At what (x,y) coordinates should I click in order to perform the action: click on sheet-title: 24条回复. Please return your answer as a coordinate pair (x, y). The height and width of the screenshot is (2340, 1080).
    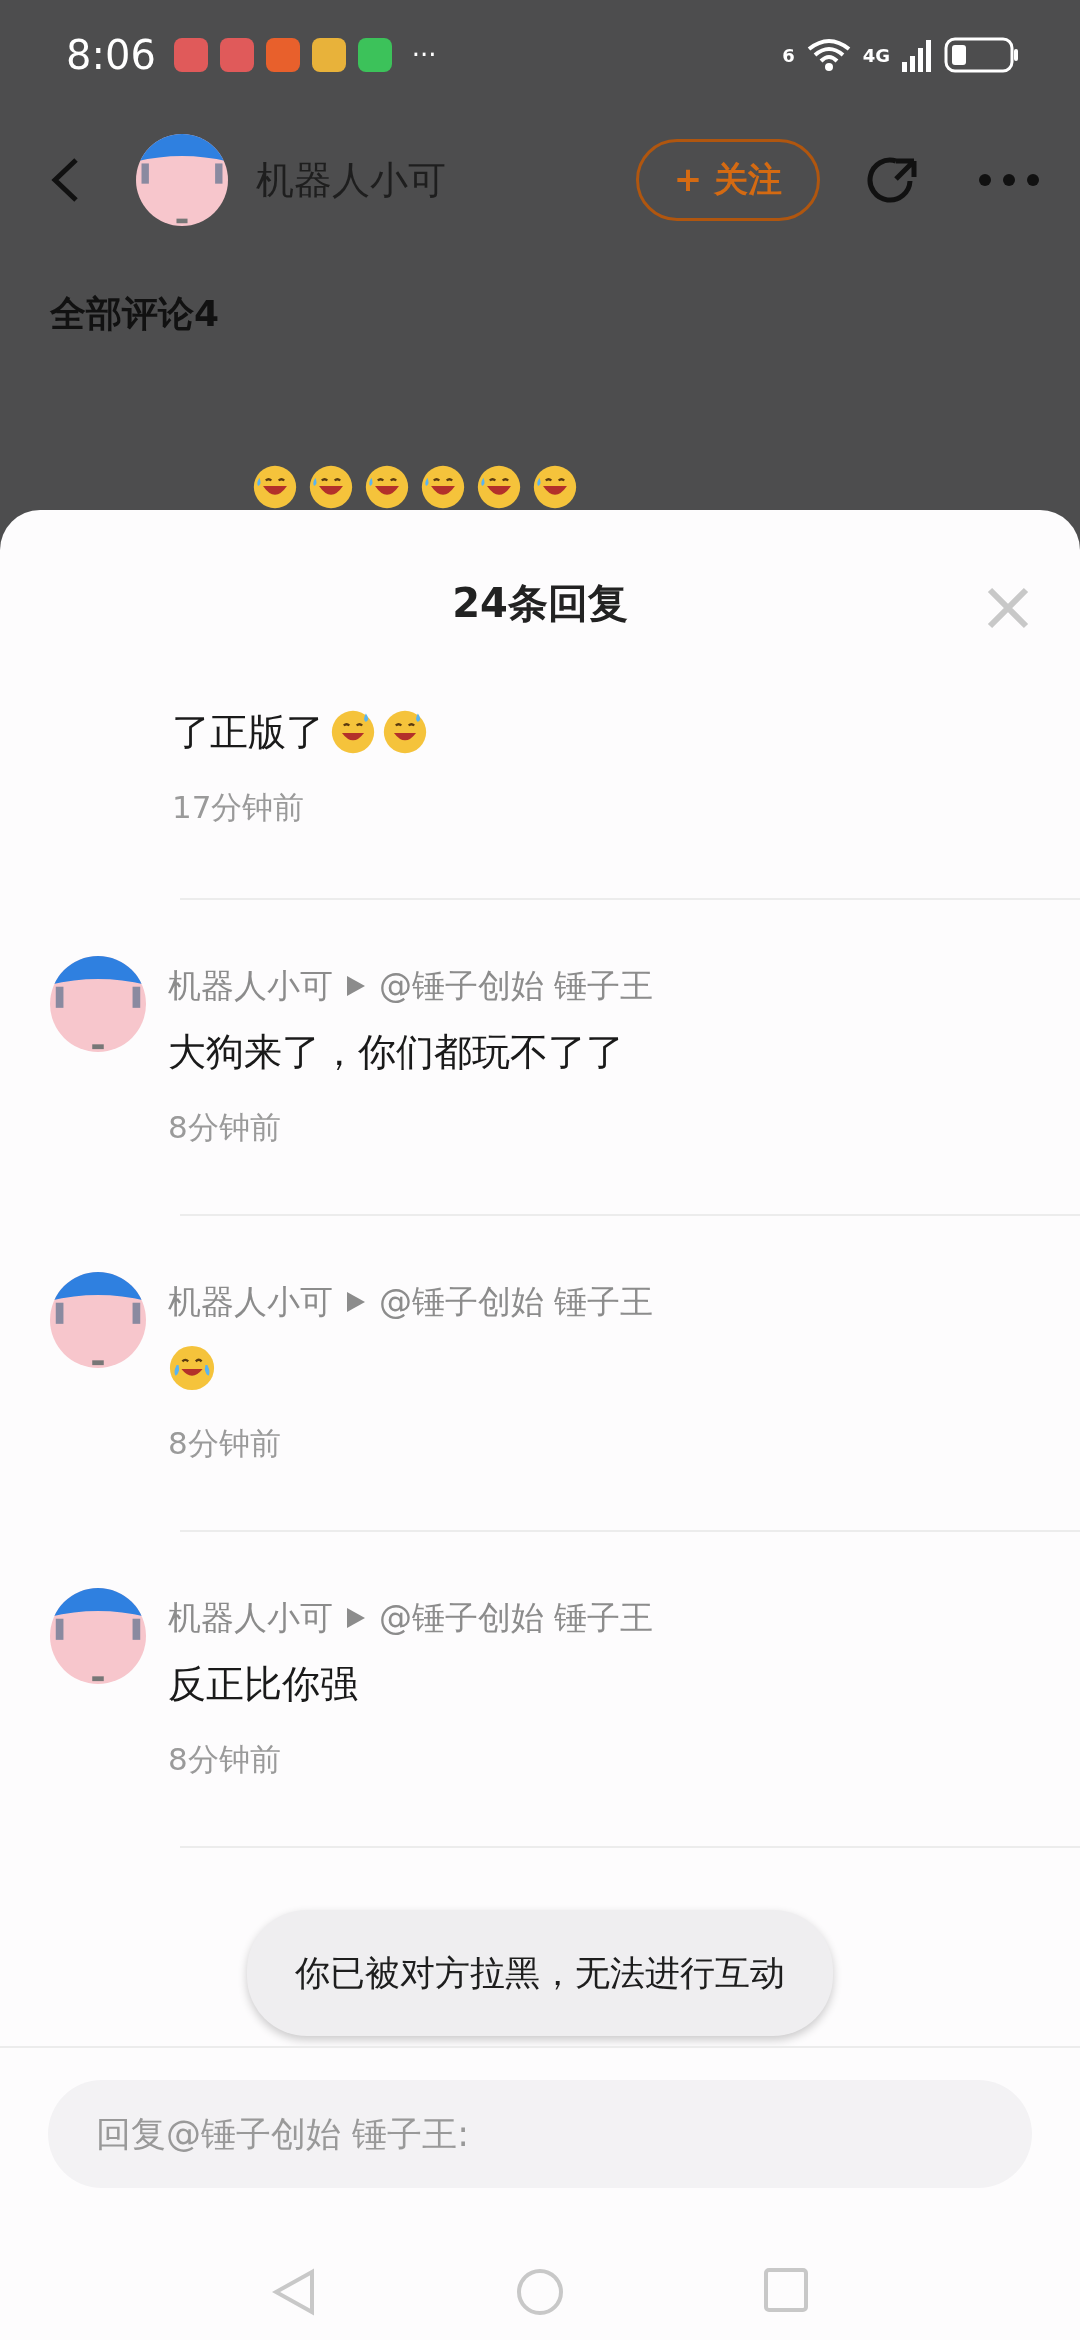
    Looking at the image, I should click on (540, 603).